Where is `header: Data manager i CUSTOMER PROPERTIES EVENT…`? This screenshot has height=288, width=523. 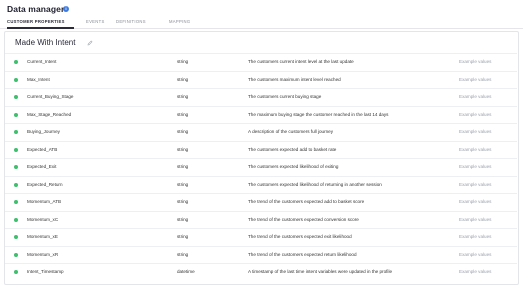 header: Data manager i CUSTOMER PROPERTIES EVENT… is located at coordinates (261, 14).